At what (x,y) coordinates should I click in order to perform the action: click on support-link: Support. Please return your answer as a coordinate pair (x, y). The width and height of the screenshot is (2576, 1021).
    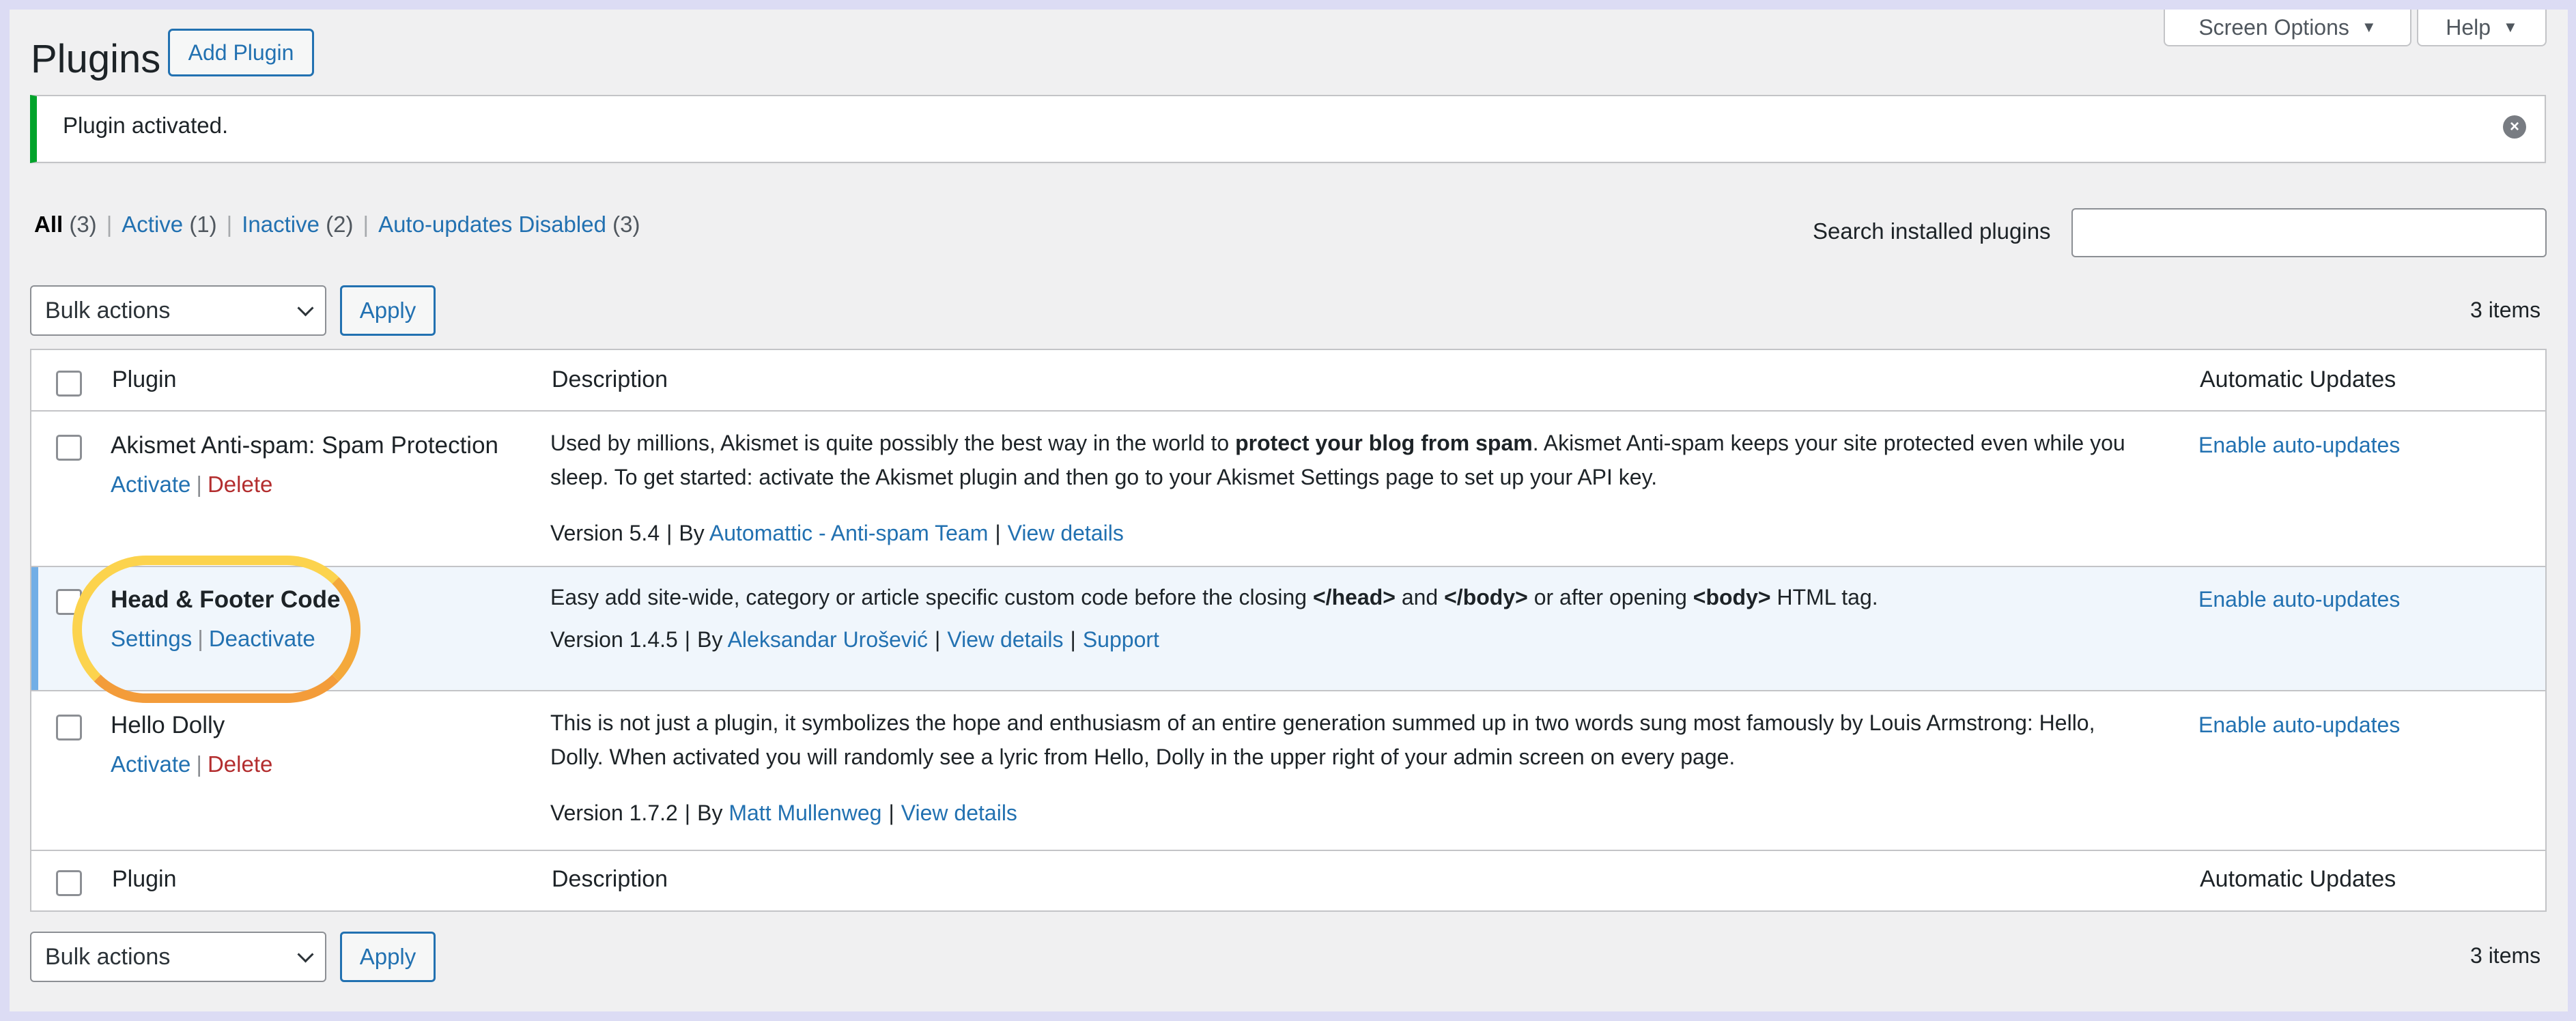
    Looking at the image, I should click on (1121, 639).